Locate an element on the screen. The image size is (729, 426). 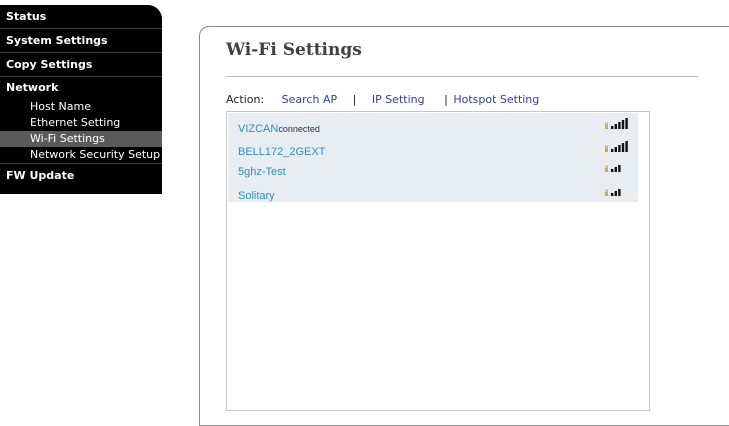
ap-name: 5ghz-Test is located at coordinates (262, 172).